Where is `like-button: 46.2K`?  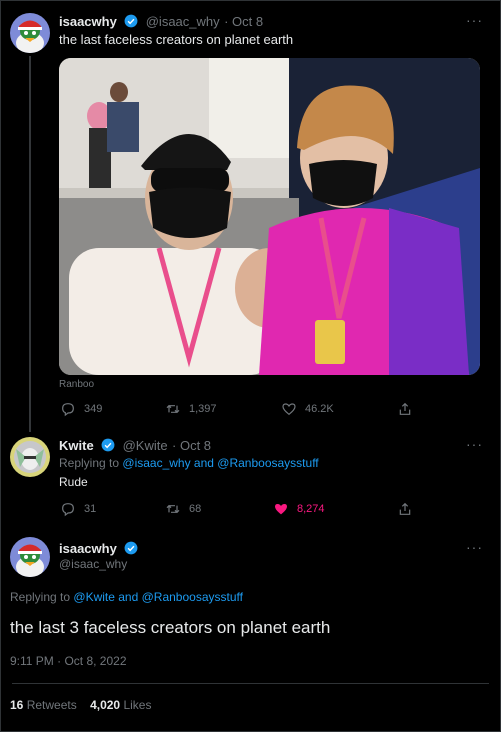 like-button: 46.2K is located at coordinates (307, 409).